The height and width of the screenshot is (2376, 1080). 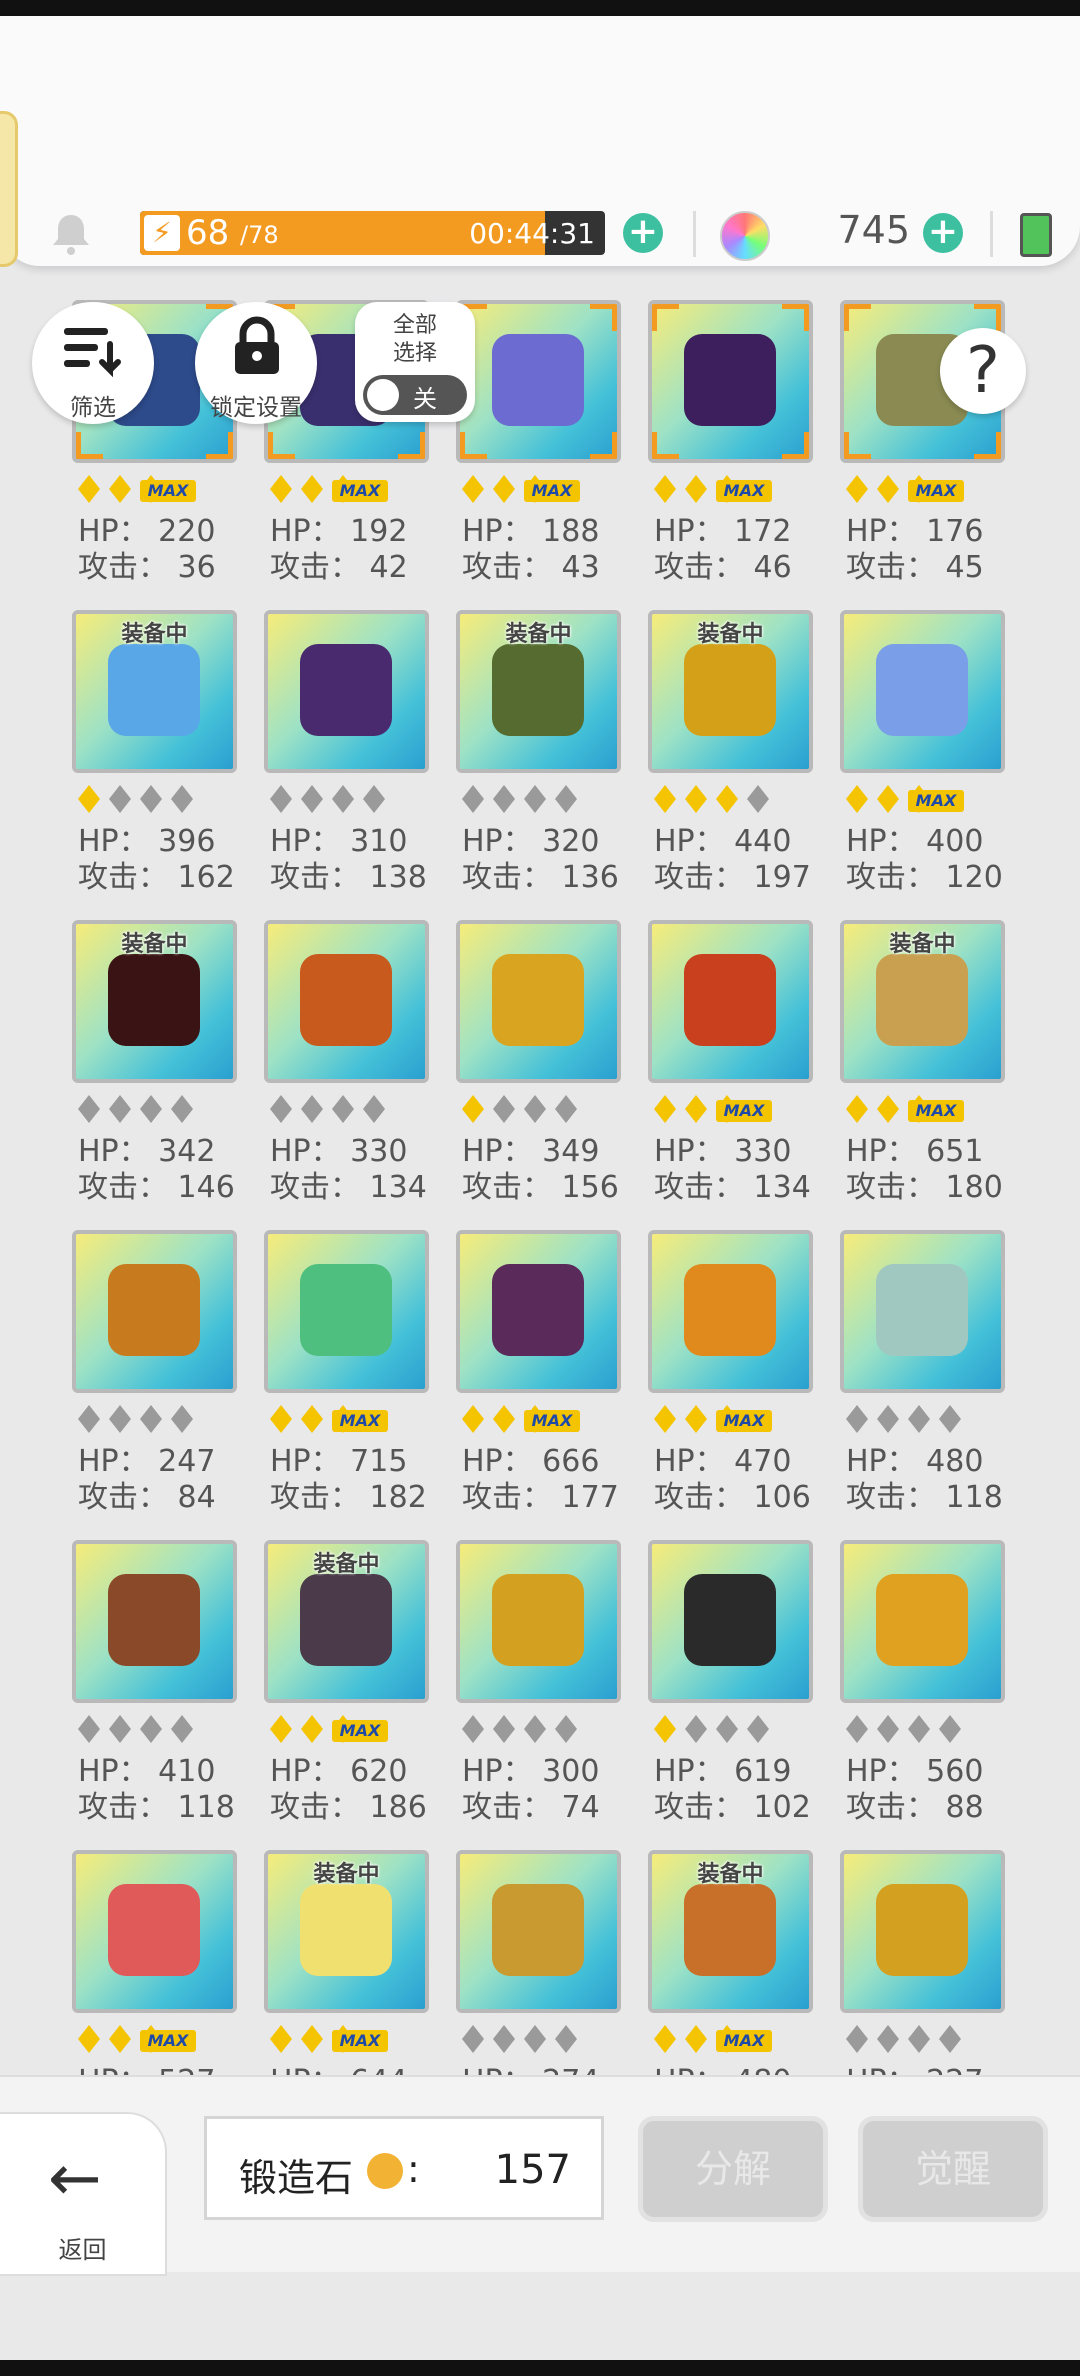 What do you see at coordinates (915, 1807) in the screenshot?
I see `attack-stat: 攻击： 88` at bounding box center [915, 1807].